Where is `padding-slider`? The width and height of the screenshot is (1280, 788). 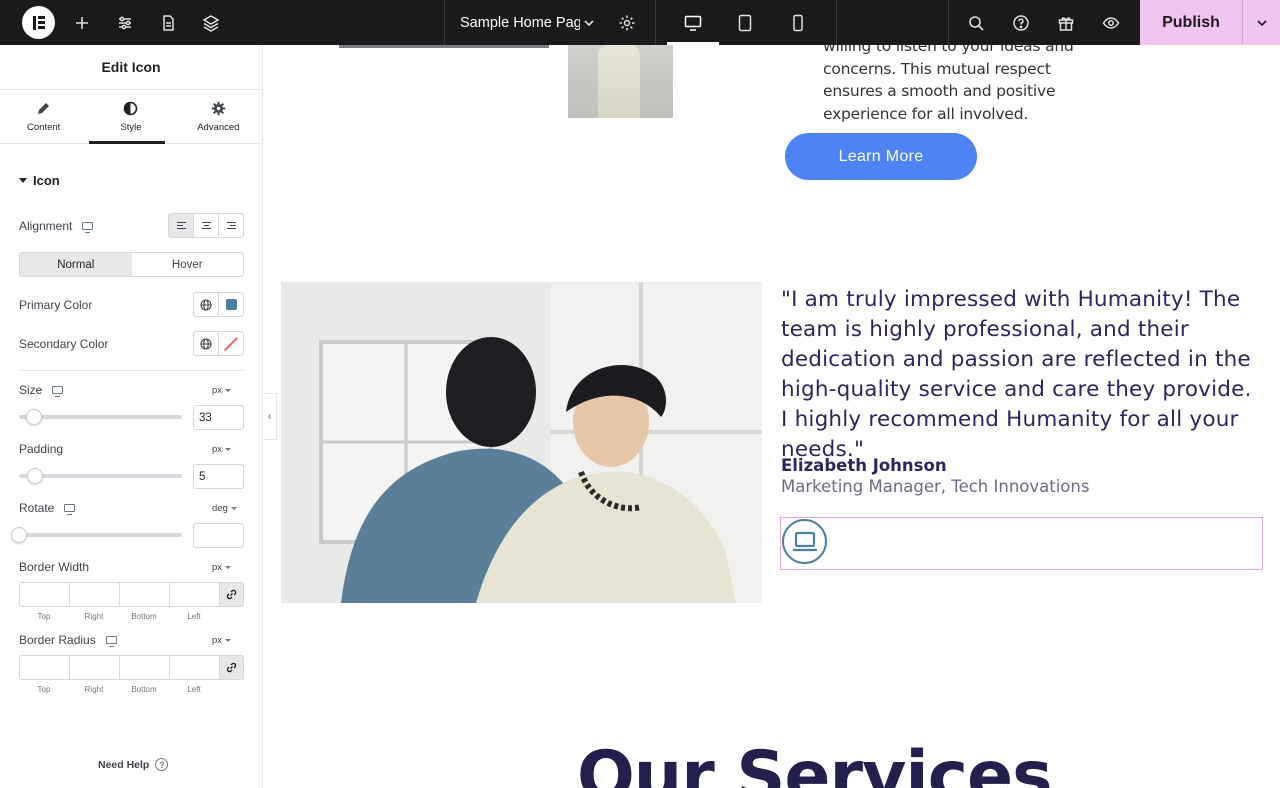 padding-slider is located at coordinates (100, 476).